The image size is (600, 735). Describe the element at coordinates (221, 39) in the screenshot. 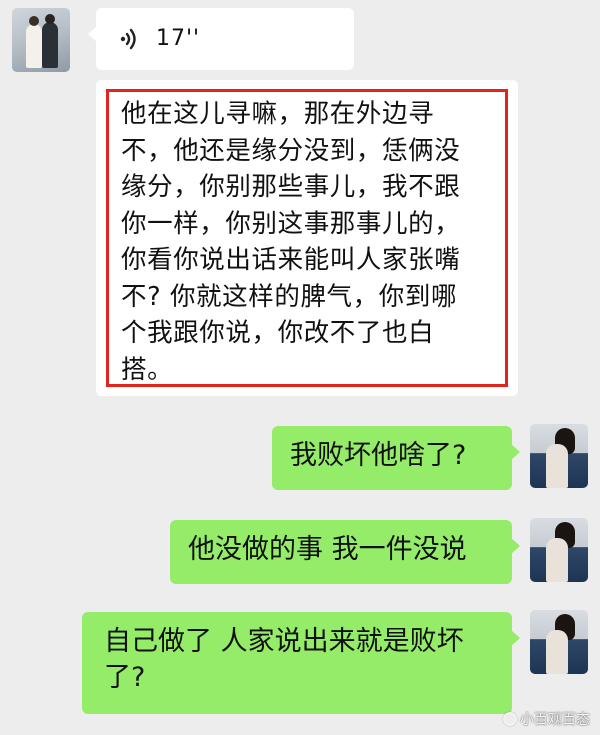

I see `voice-message-bubble: 17''` at that location.